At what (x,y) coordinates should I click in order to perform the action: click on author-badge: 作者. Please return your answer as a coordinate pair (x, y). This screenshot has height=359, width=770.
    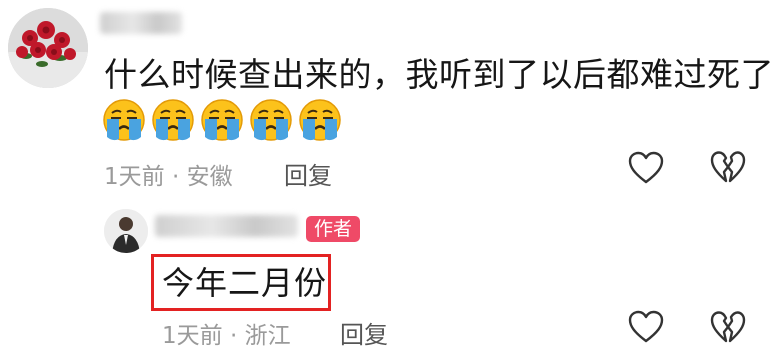
    Looking at the image, I should click on (333, 229).